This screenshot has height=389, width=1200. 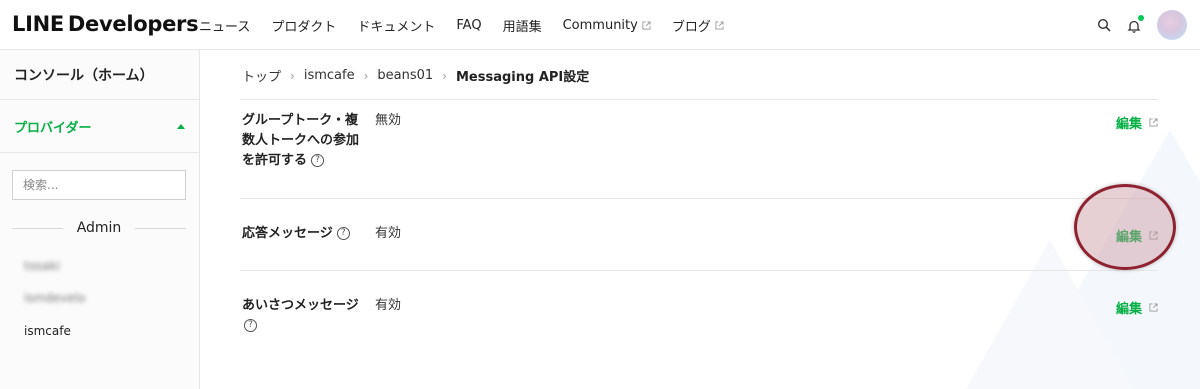 I want to click on sidebar-provider-ismcafe: ismcafe, so click(x=47, y=331).